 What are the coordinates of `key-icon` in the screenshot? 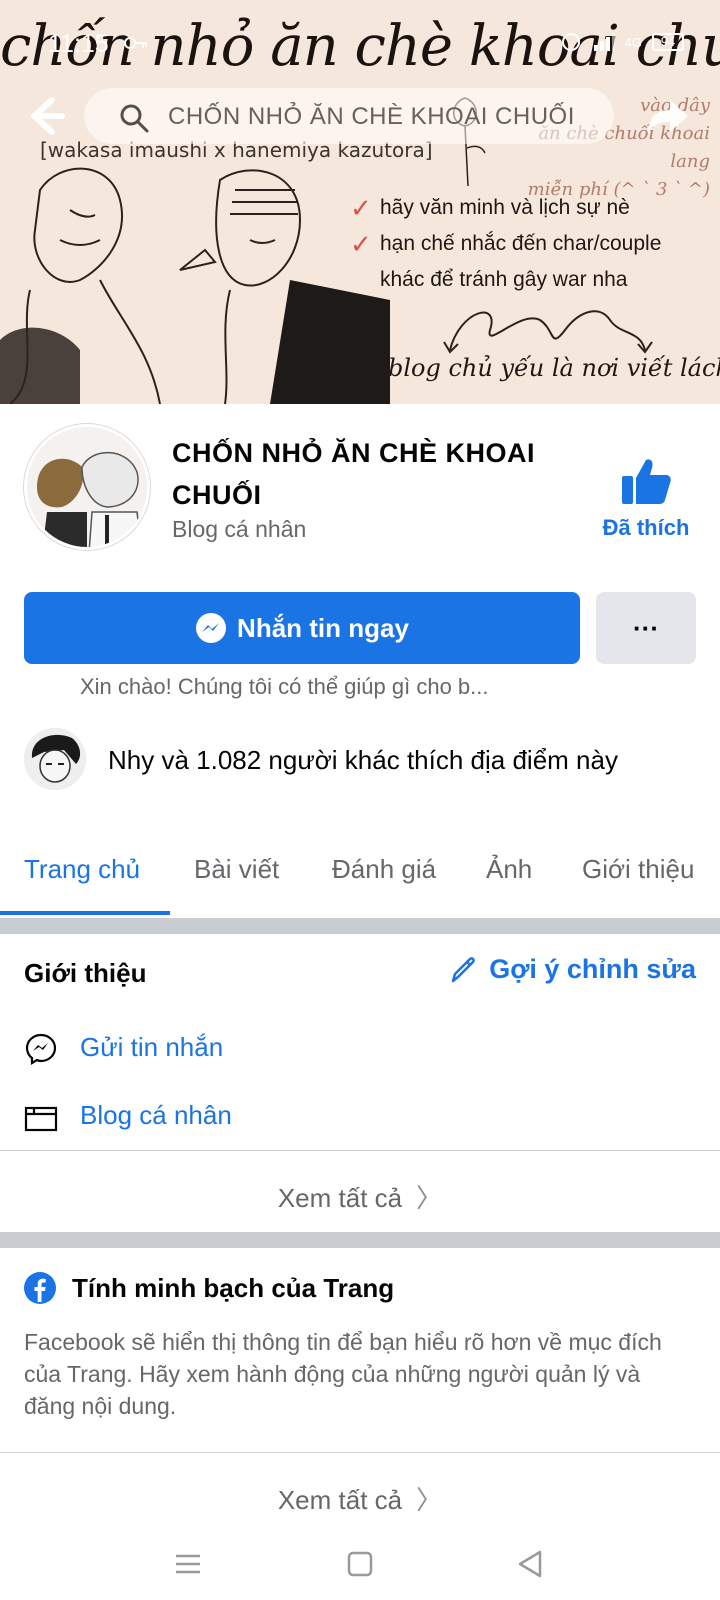 It's located at (135, 43).